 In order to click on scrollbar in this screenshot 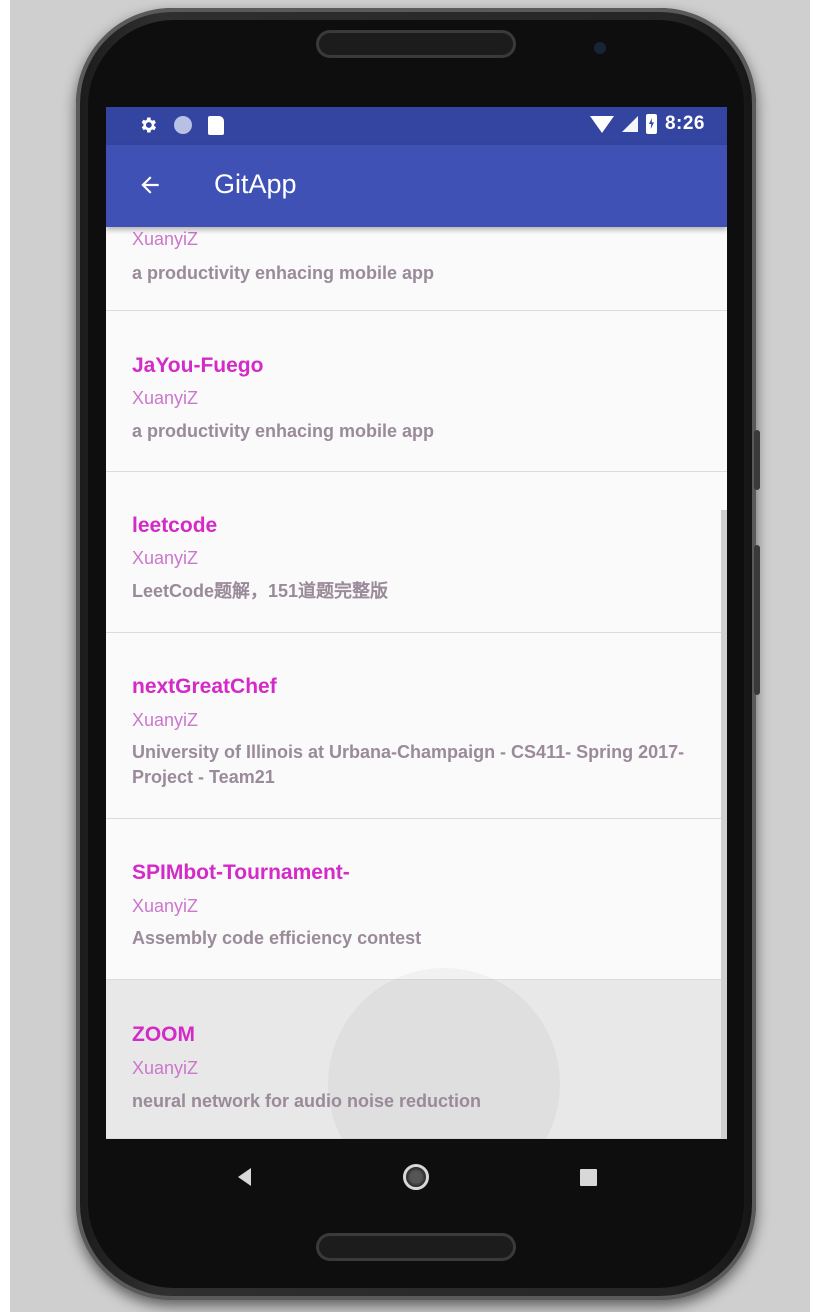, I will do `click(724, 824)`.